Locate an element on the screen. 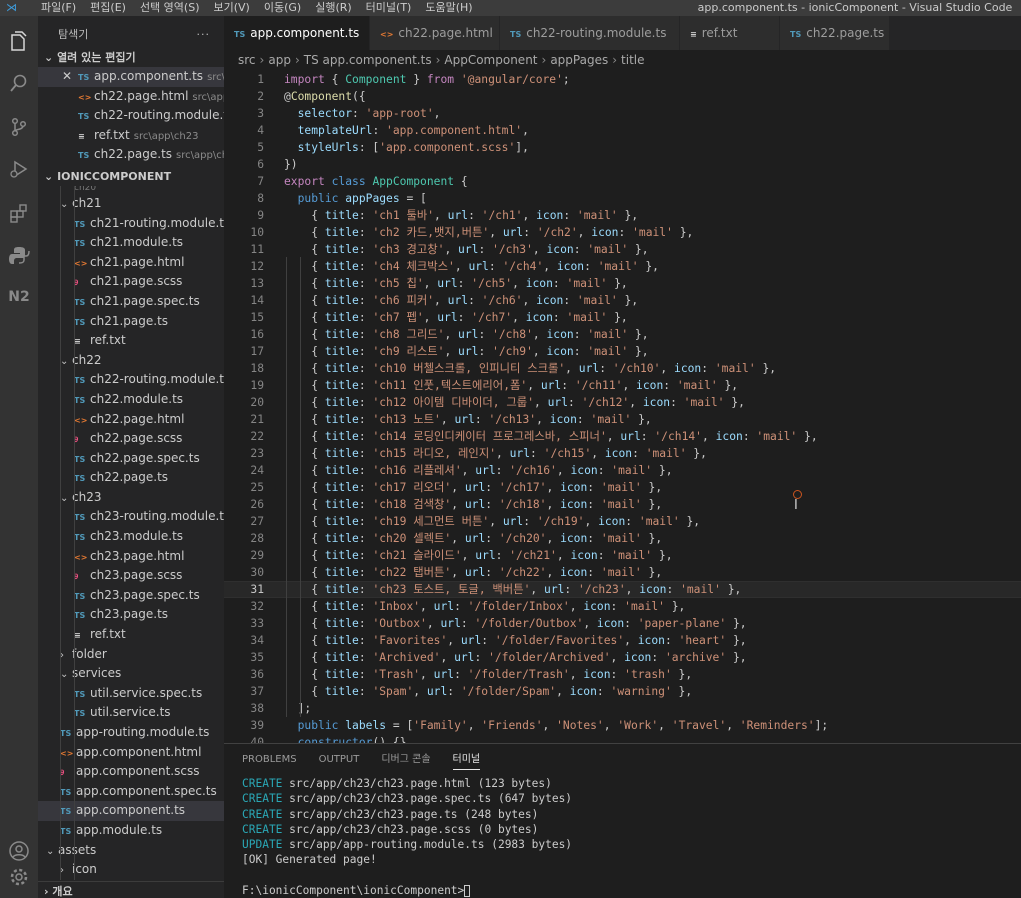 This screenshot has width=1021, height=898. breadcrumb-item: app is located at coordinates (279, 60).